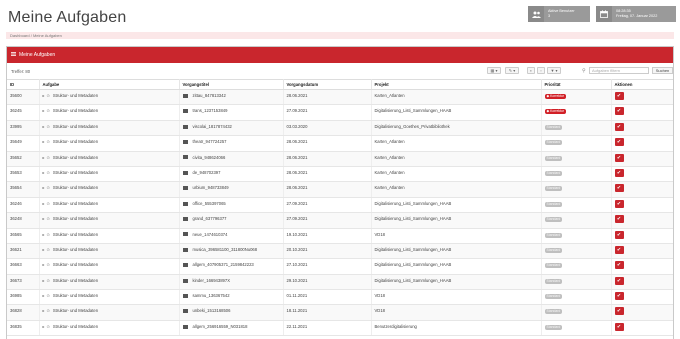 The image size is (680, 339). Describe the element at coordinates (327, 84) in the screenshot. I see `col-header-date: Vorgangsdatum` at that location.